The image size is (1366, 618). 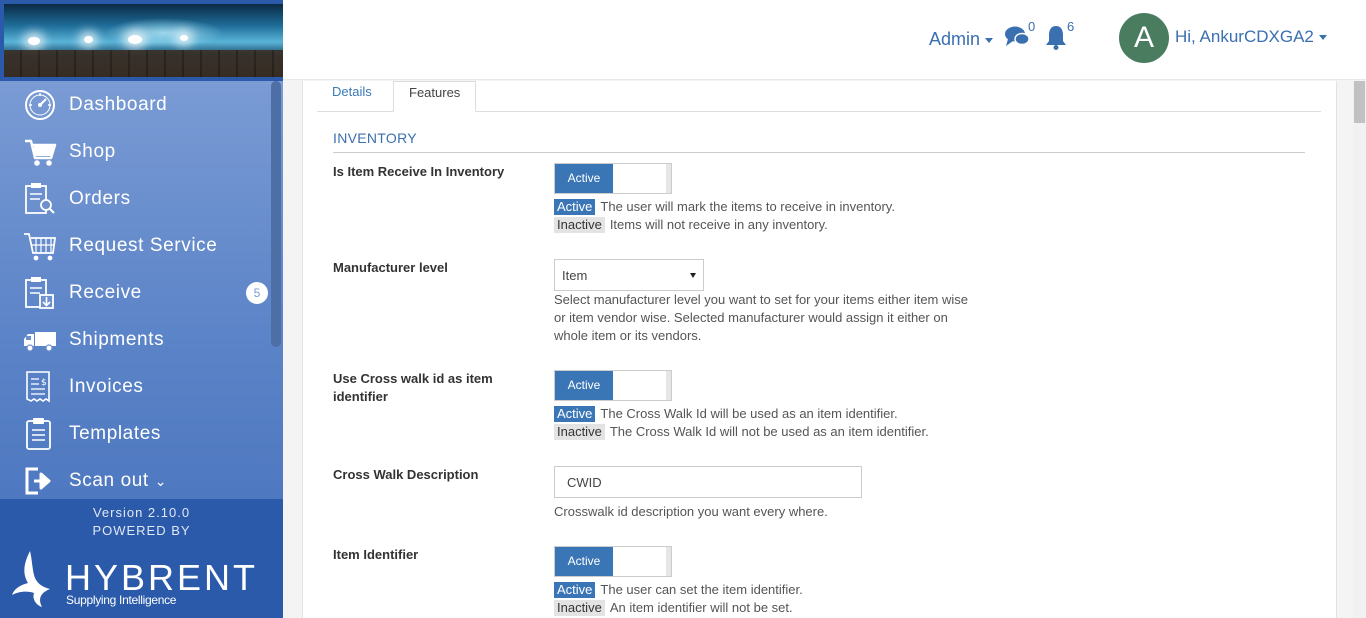 I want to click on bell-icon, so click(x=1056, y=37).